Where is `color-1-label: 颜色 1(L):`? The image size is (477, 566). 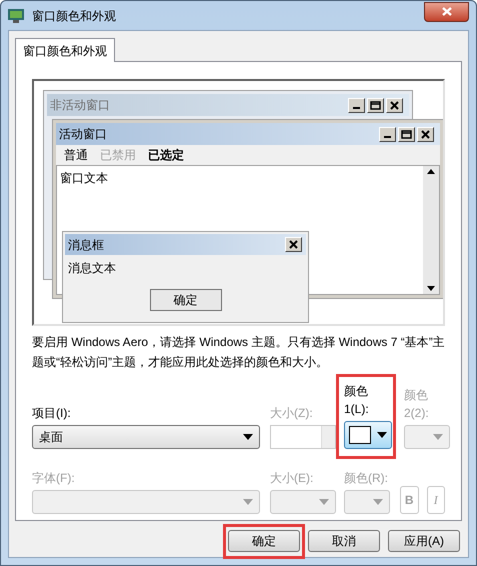
color-1-label: 颜色 1(L): is located at coordinates (357, 400).